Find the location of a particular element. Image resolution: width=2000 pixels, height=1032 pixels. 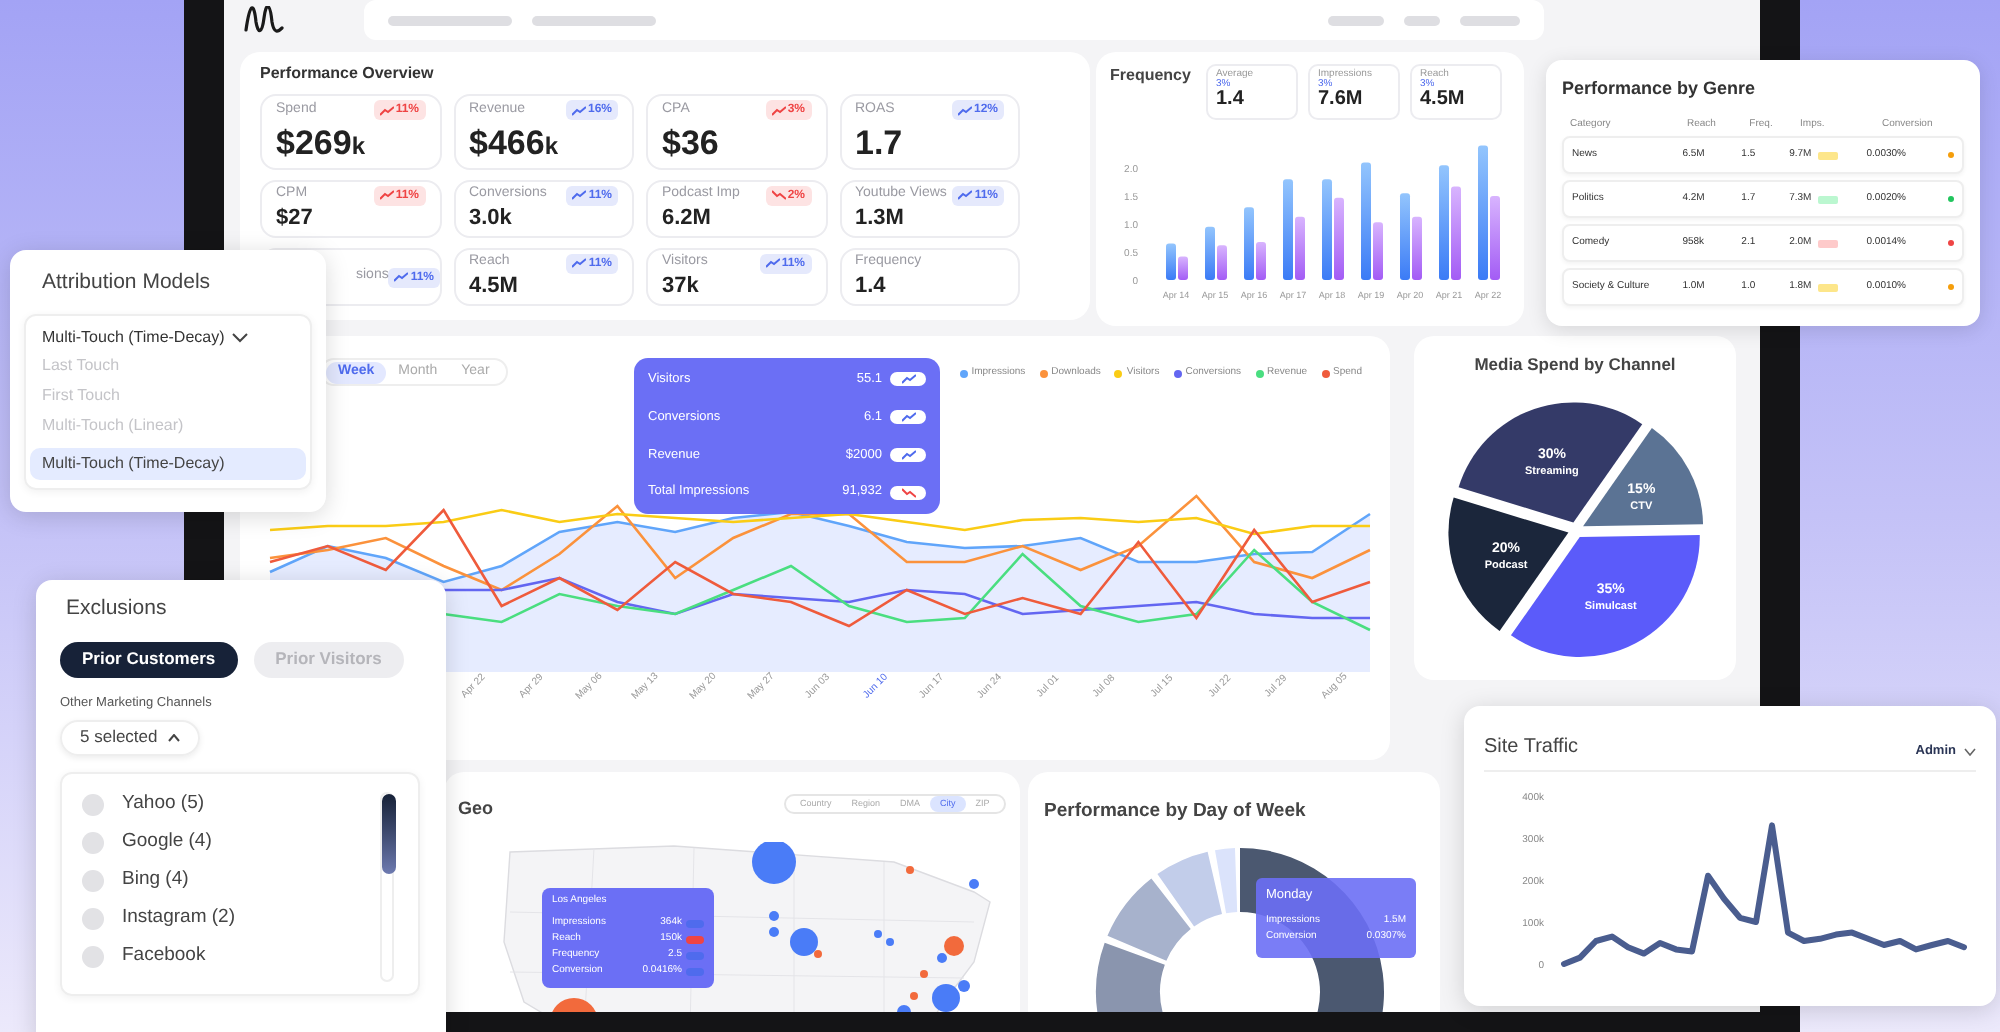

toggle-button: Prior Customers is located at coordinates (149, 659).